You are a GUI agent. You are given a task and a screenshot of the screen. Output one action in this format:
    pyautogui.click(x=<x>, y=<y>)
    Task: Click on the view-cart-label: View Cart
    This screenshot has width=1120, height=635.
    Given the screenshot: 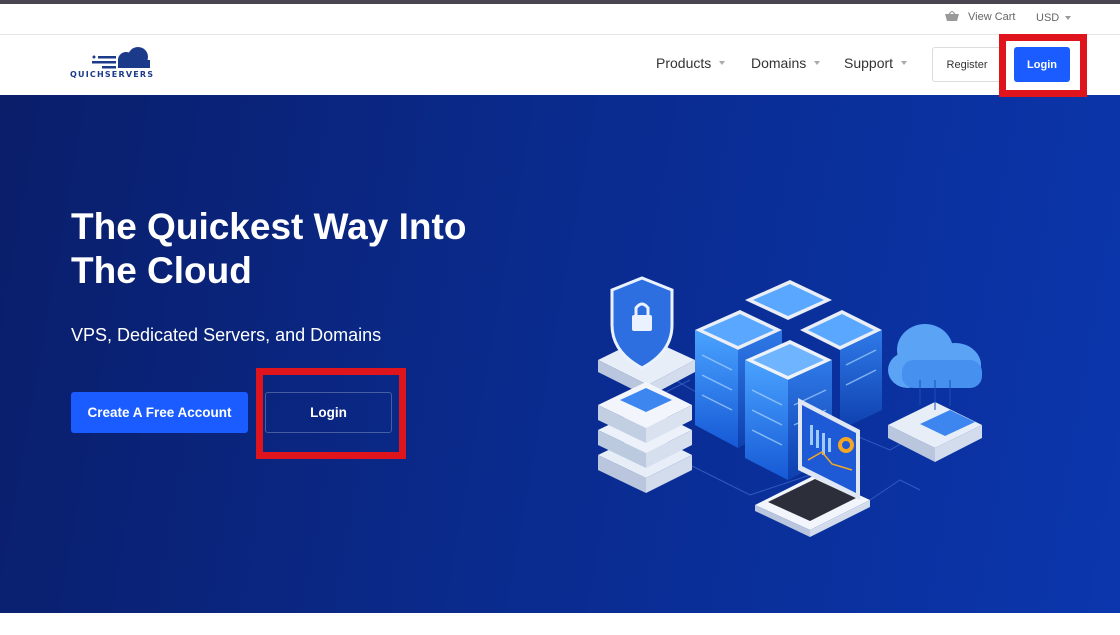 What is the action you would take?
    pyautogui.click(x=992, y=17)
    